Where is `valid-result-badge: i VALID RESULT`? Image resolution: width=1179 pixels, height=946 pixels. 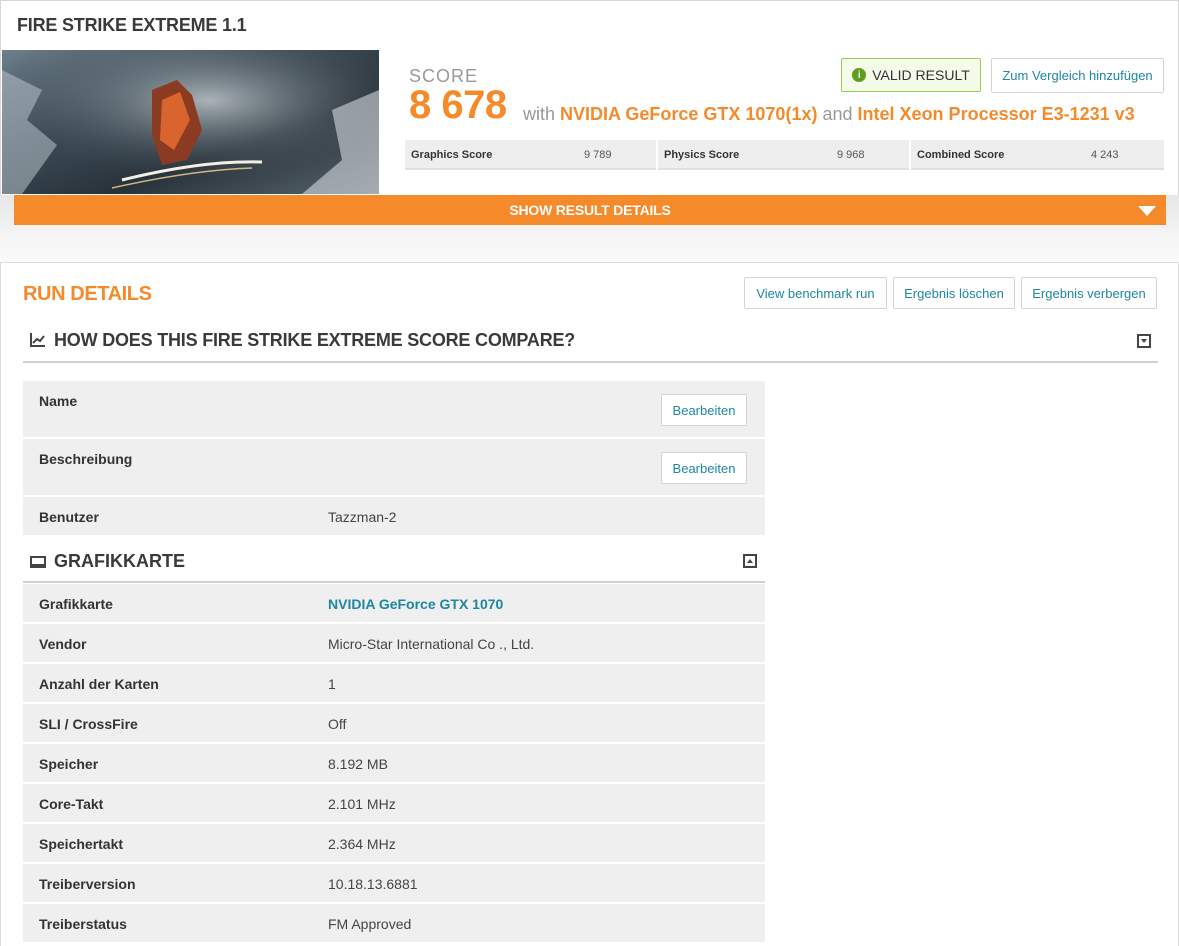
valid-result-badge: i VALID RESULT is located at coordinates (911, 75).